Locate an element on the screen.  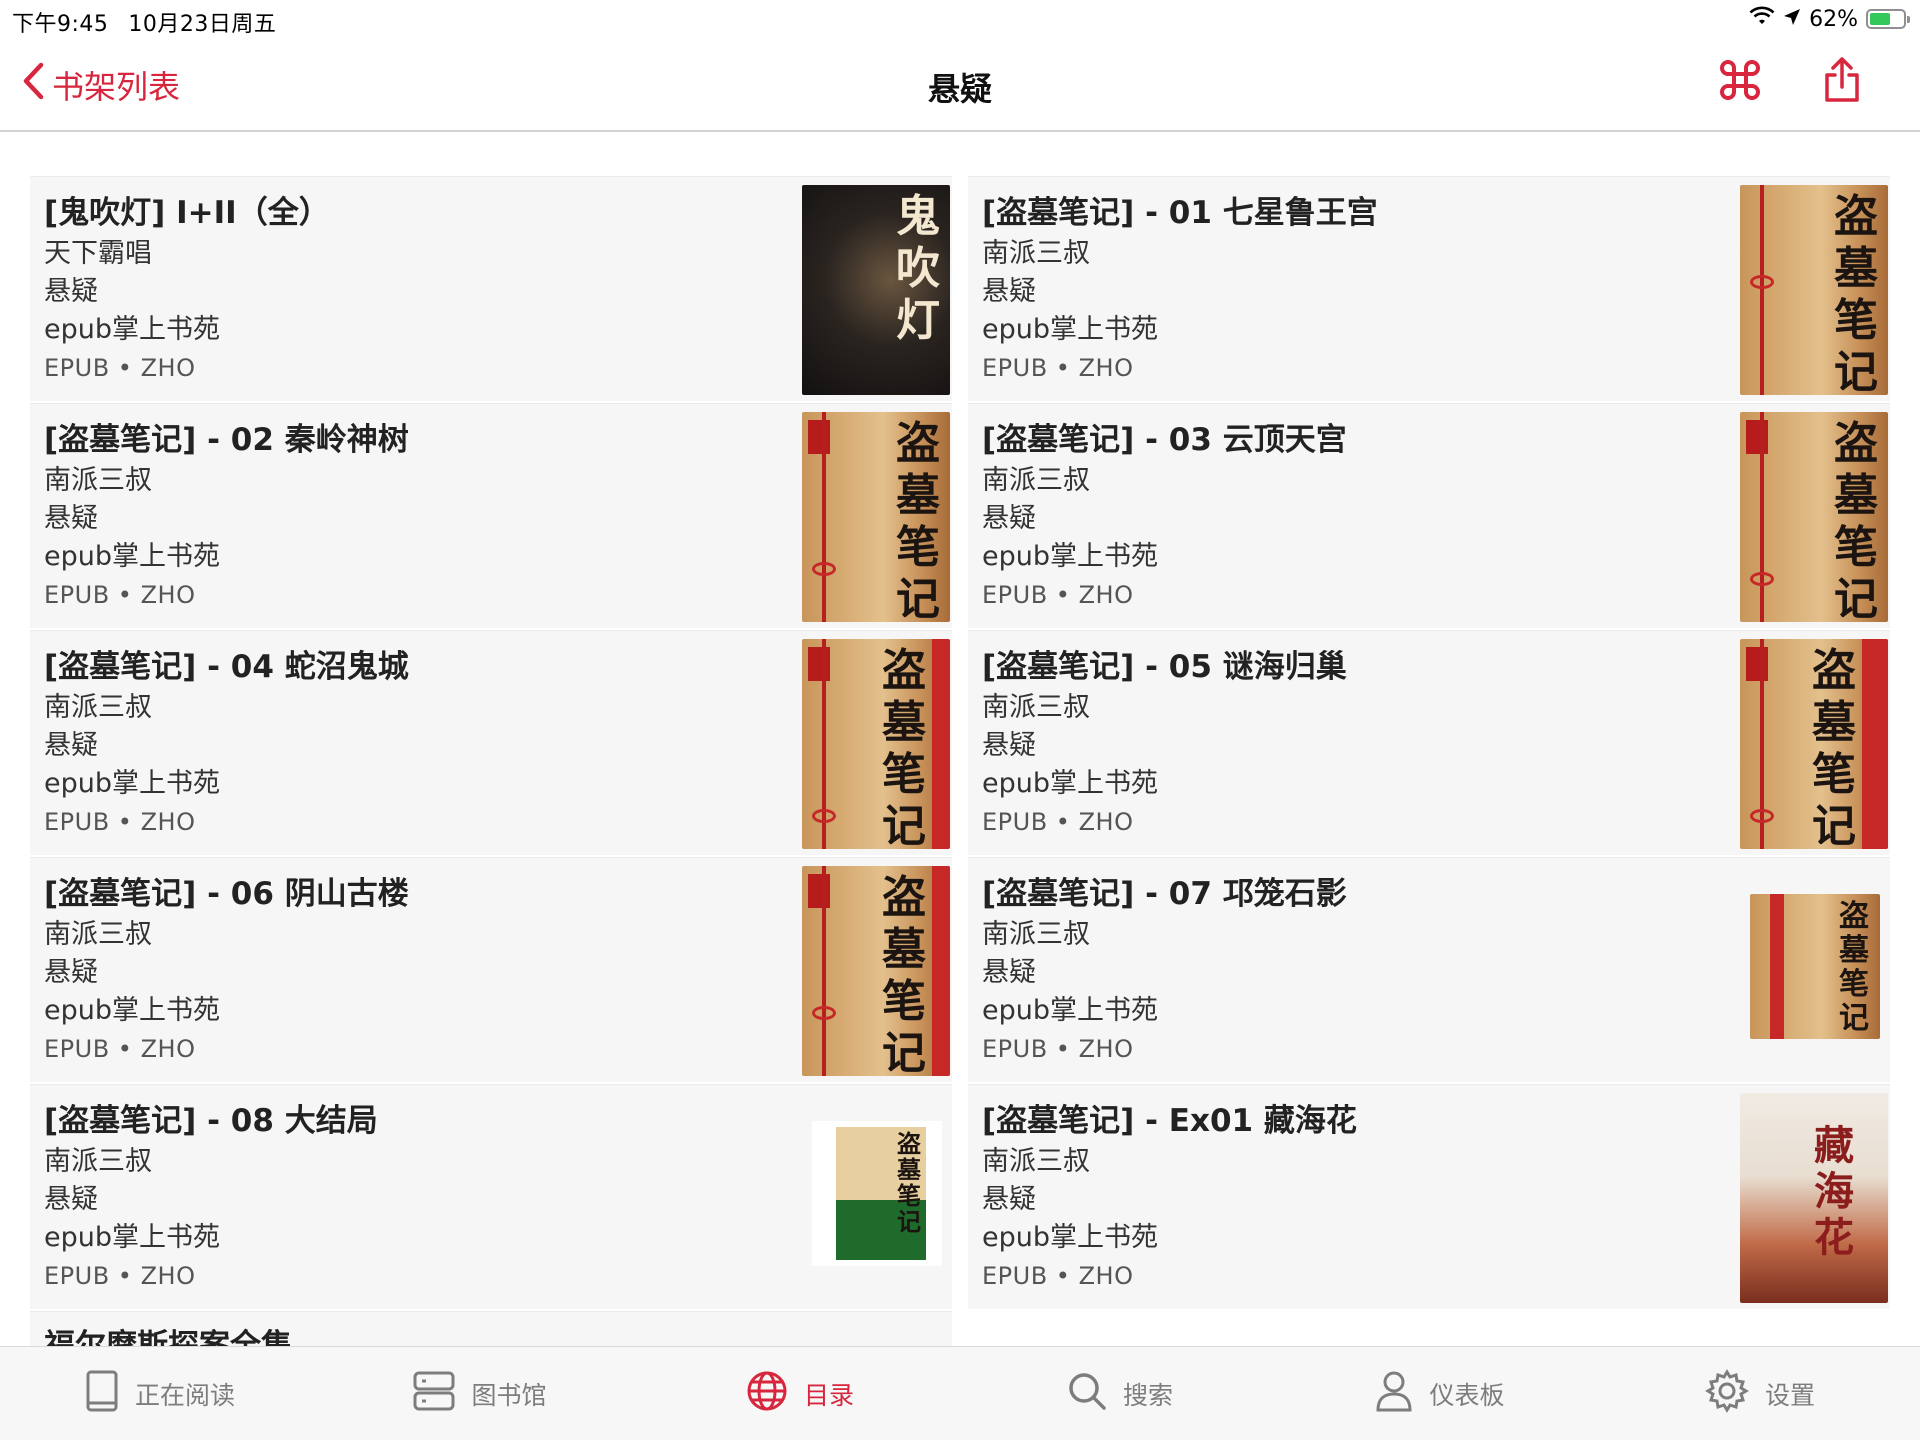
nav-actions is located at coordinates (1791, 81).